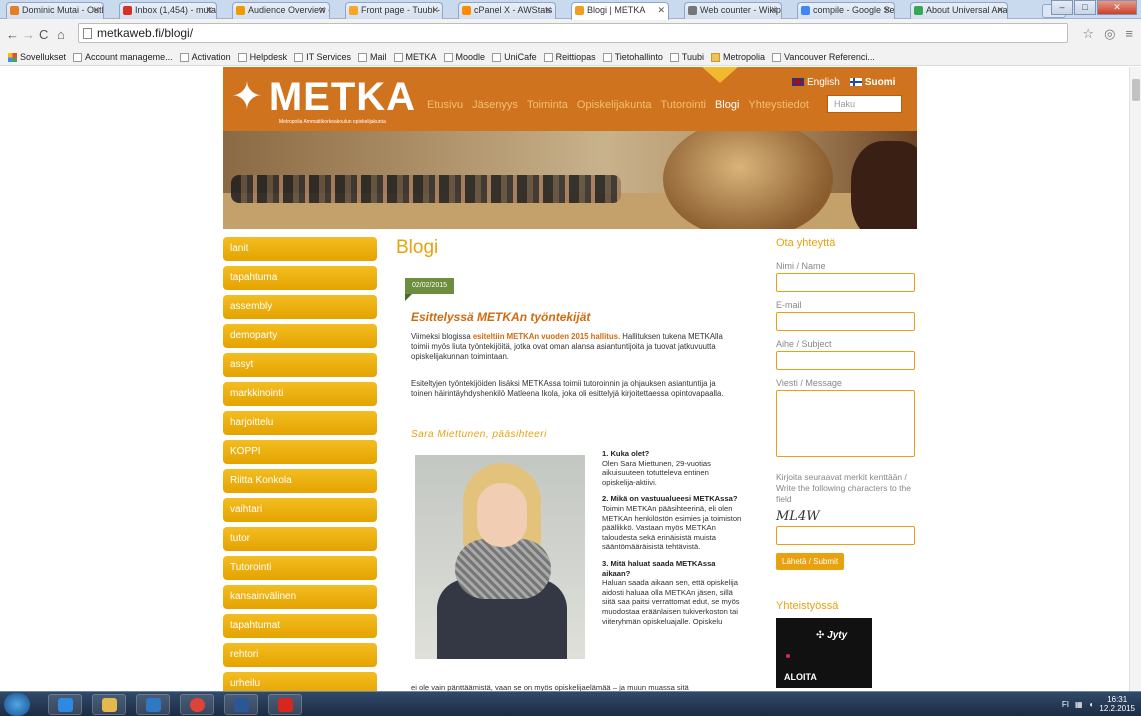 The image size is (1141, 716). I want to click on category-item: kansainvälinen, so click(300, 597).